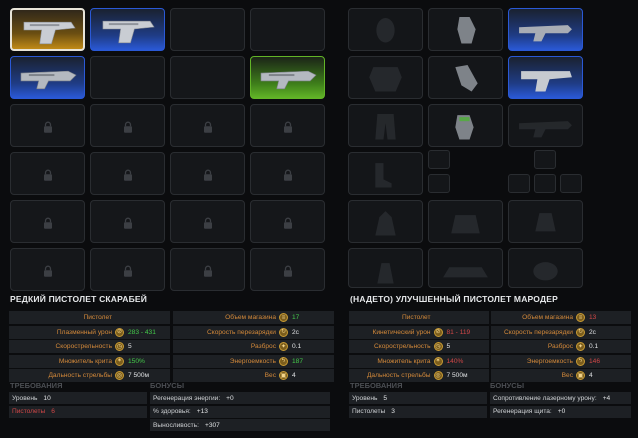  I want to click on row-value: 10, so click(47, 398).